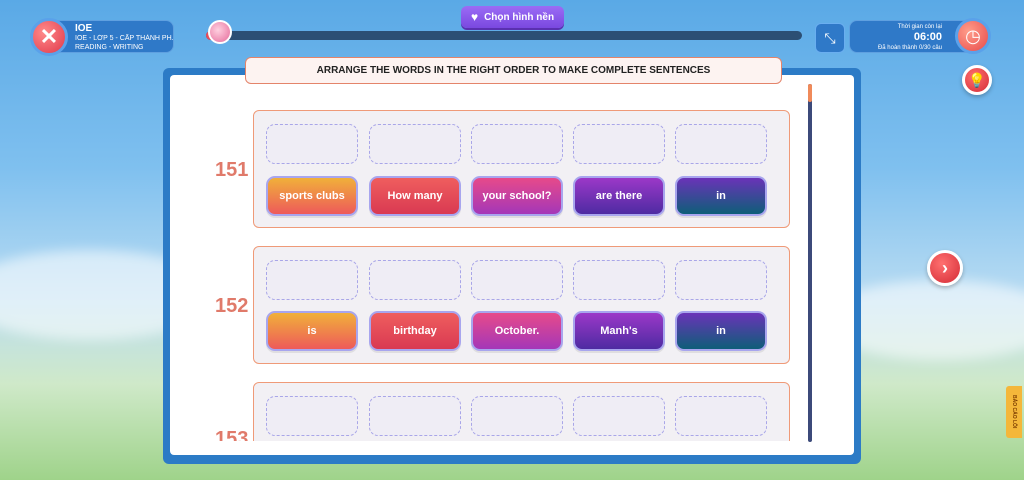 Image resolution: width=1024 pixels, height=480 pixels. What do you see at coordinates (619, 196) in the screenshot?
I see `word-tile: are there` at bounding box center [619, 196].